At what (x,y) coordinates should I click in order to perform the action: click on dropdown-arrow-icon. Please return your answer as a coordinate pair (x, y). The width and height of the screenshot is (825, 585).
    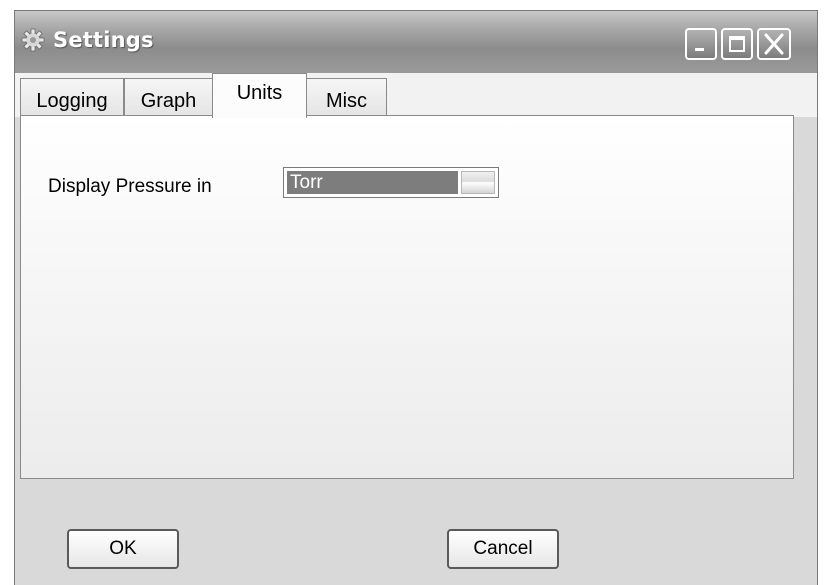
    Looking at the image, I should click on (478, 182).